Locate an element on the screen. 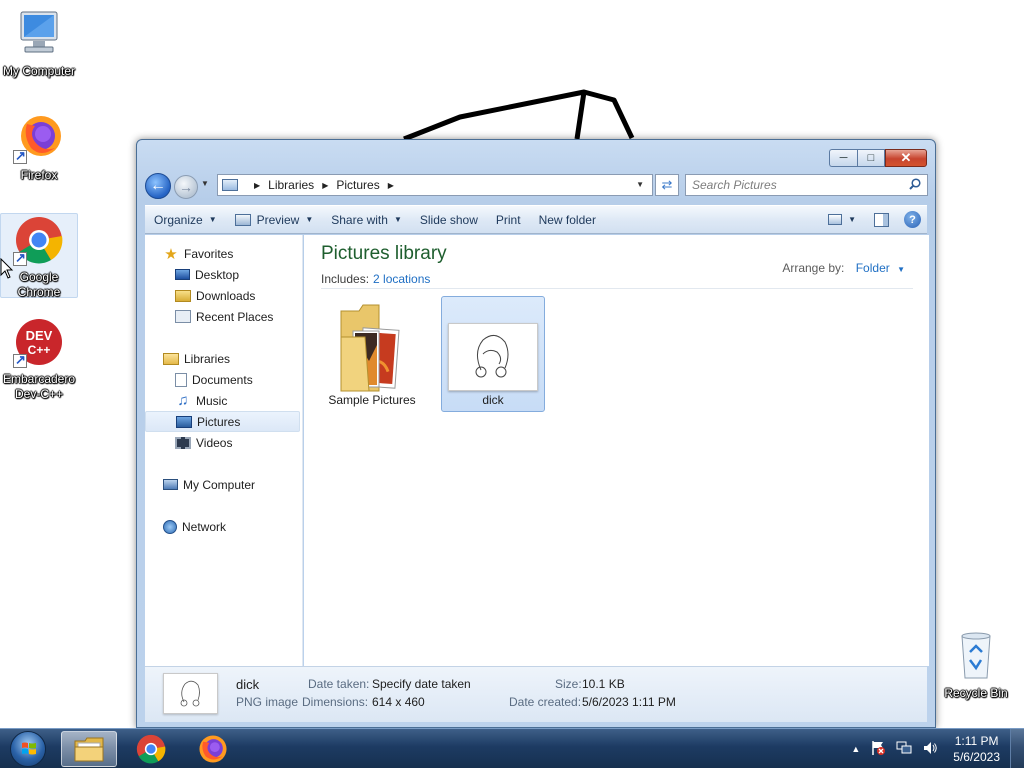 Image resolution: width=1024 pixels, height=768 pixels. svg-text: C++ is located at coordinates (39, 350).